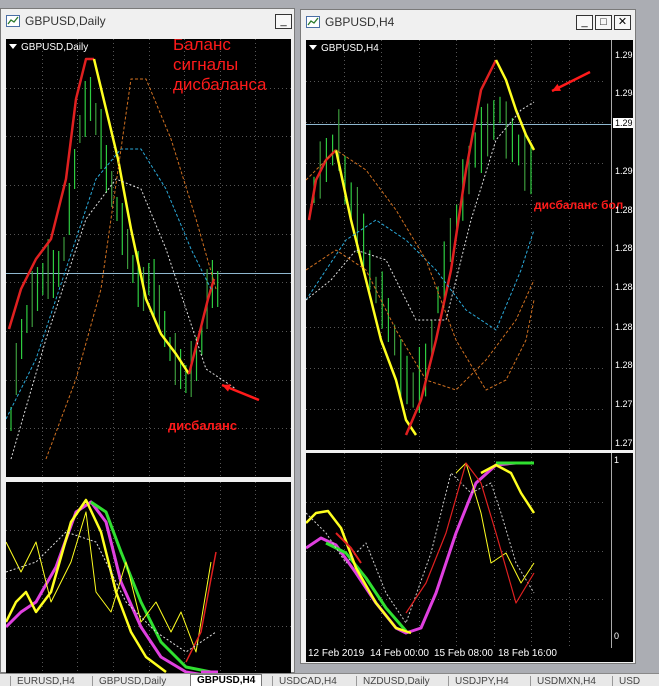 Image resolution: width=659 pixels, height=686 pixels. I want to click on right-window-titlebar: GBPUSD,H4 _ □ ✕, so click(468, 22).